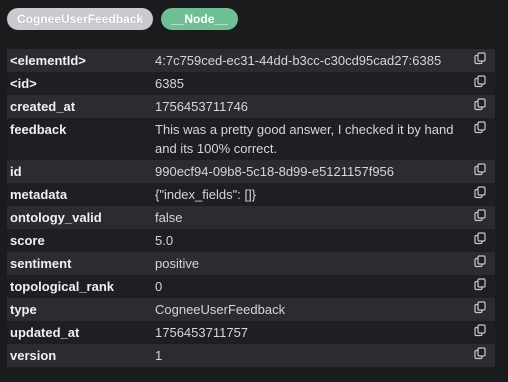 This screenshot has height=382, width=508. What do you see at coordinates (275, 171) in the screenshot?
I see `property-value: 990ecf94-09b8-5c18-8d99-e5121157f956` at bounding box center [275, 171].